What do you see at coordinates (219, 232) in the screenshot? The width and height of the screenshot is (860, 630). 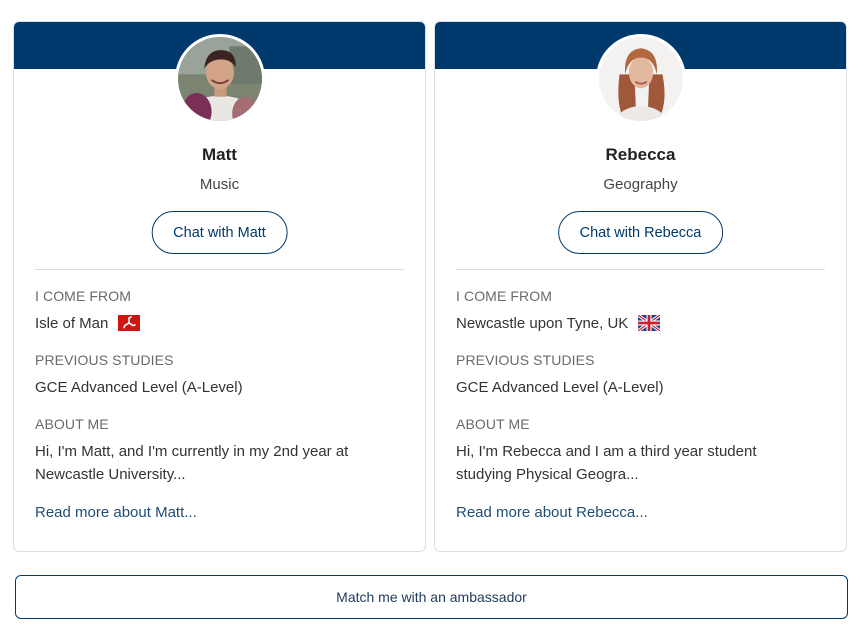 I see `chat-with-matt-button: Chat with Matt` at bounding box center [219, 232].